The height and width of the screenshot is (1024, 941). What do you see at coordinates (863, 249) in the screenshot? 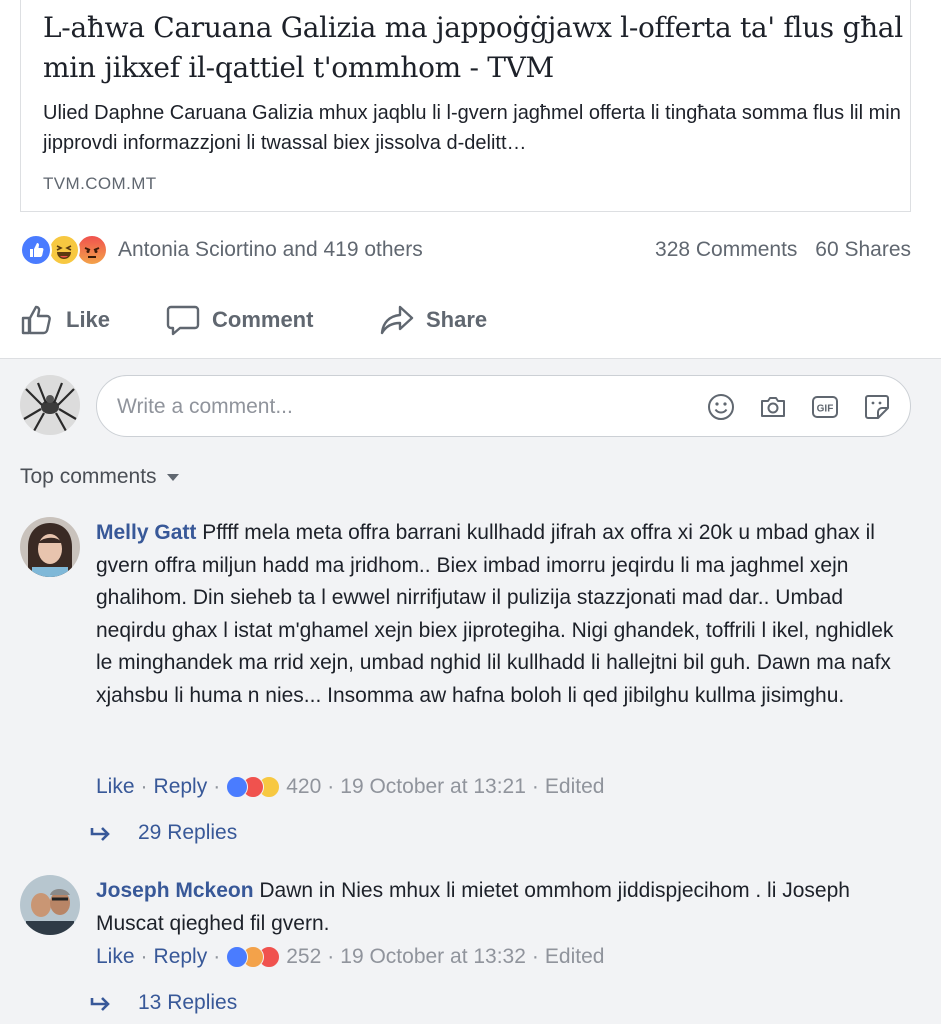
I see `shares-count: 60 Shares` at bounding box center [863, 249].